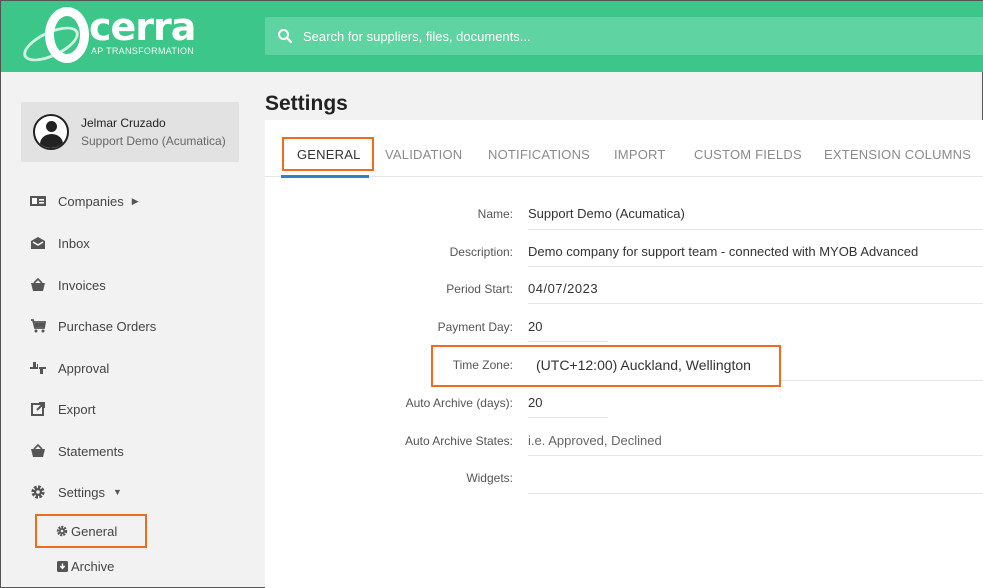 This screenshot has width=983, height=588. I want to click on page-title: Settings, so click(306, 103).